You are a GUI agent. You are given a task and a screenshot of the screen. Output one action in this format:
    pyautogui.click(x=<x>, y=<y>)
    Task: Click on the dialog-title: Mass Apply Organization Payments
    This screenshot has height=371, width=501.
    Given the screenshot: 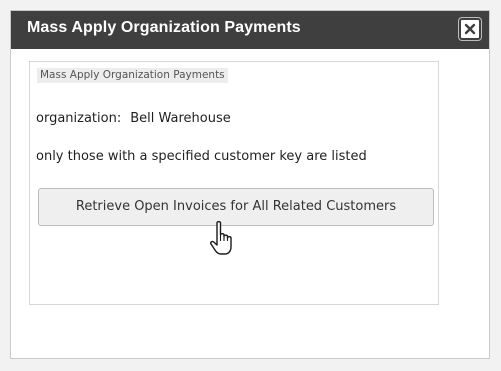 What is the action you would take?
    pyautogui.click(x=164, y=27)
    